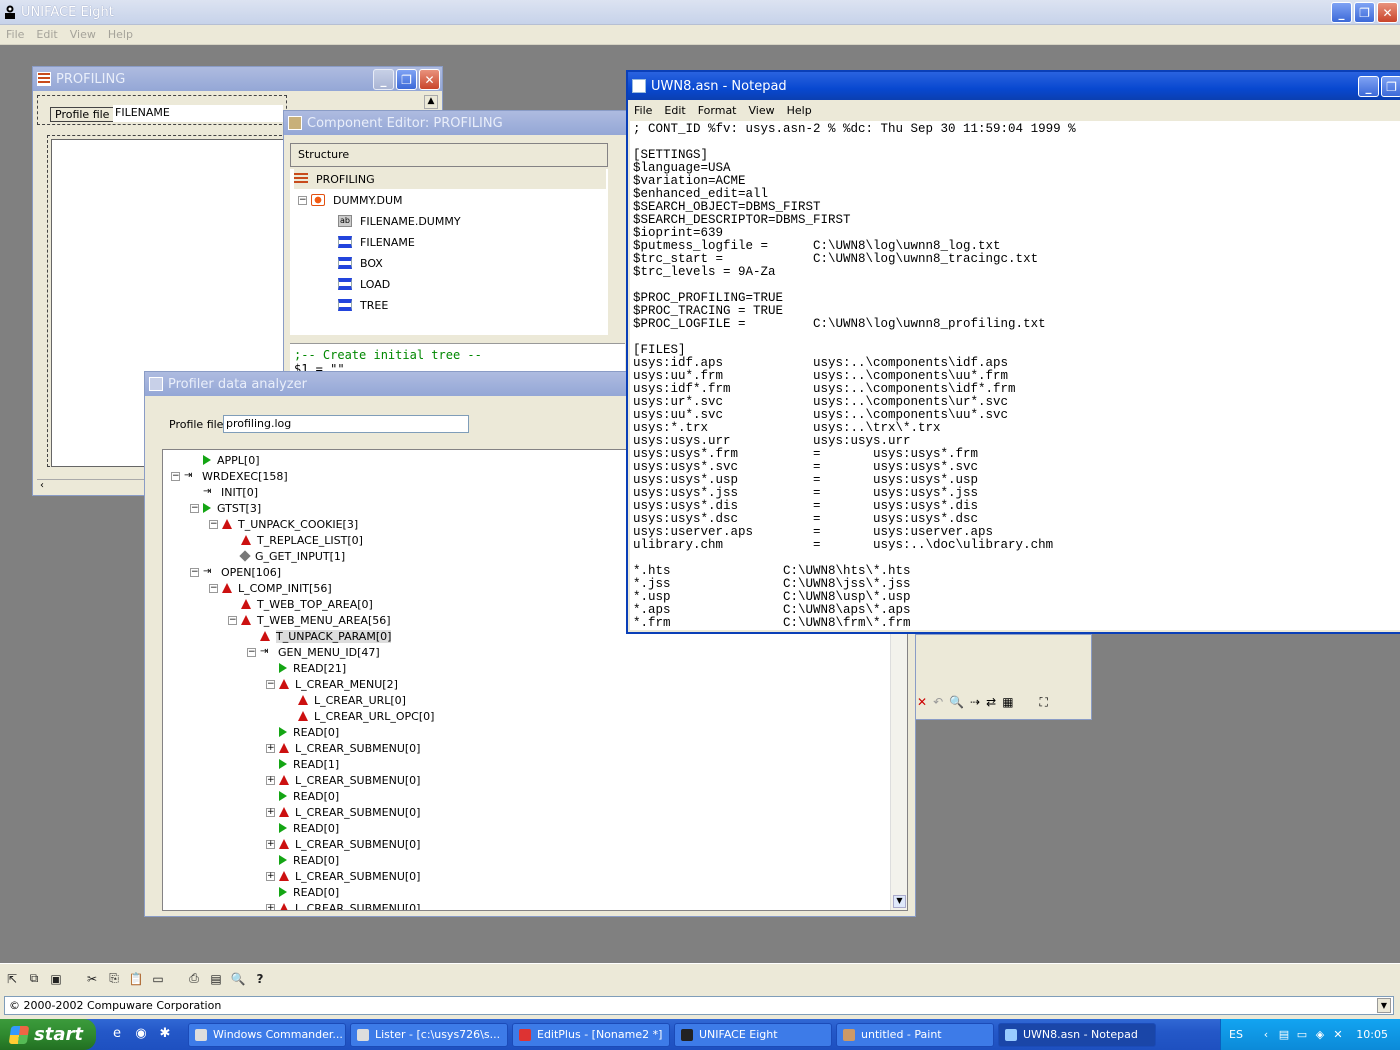 Image resolution: width=1400 pixels, height=1050 pixels. I want to click on profiler-tree-node: − T_WEB_MENU_AREA[56], so click(309, 620).